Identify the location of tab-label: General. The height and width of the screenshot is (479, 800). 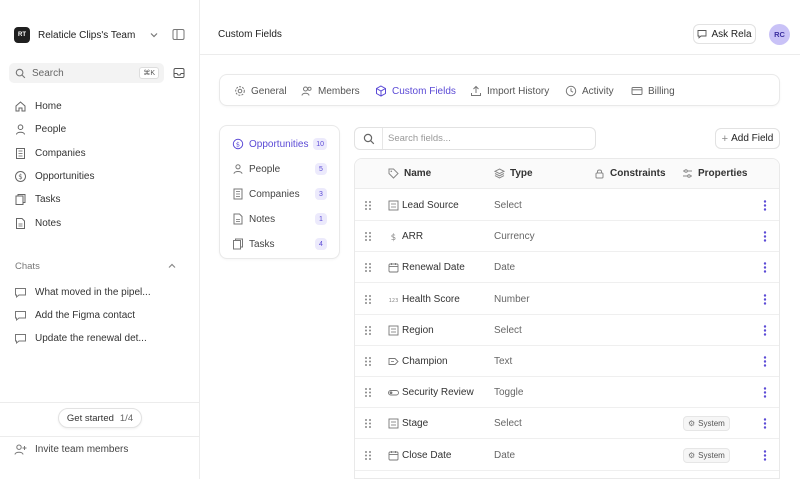
(269, 91).